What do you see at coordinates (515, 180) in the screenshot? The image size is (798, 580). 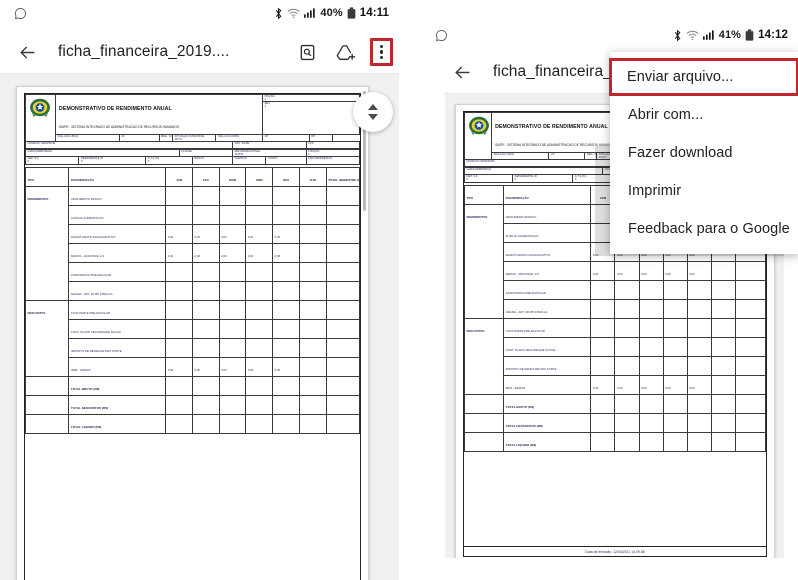 I see `field-dependente-ir-value: 0` at bounding box center [515, 180].